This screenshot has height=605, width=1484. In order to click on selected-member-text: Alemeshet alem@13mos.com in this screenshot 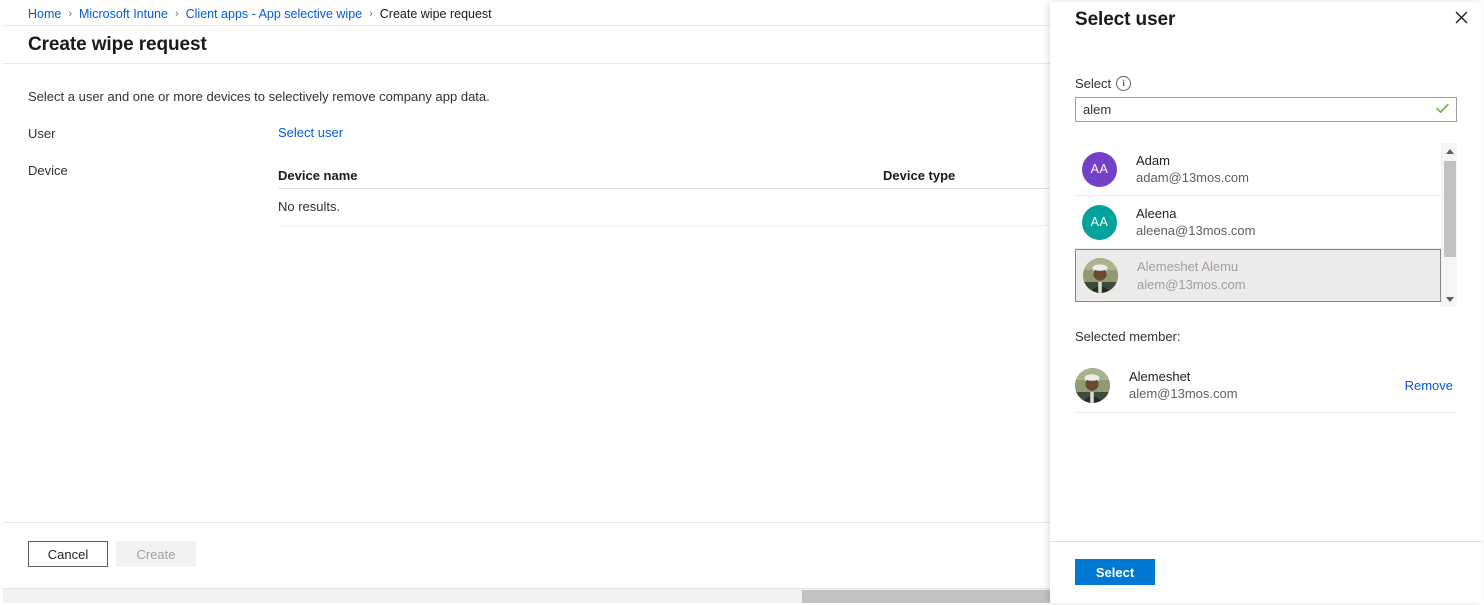, I will do `click(1267, 385)`.